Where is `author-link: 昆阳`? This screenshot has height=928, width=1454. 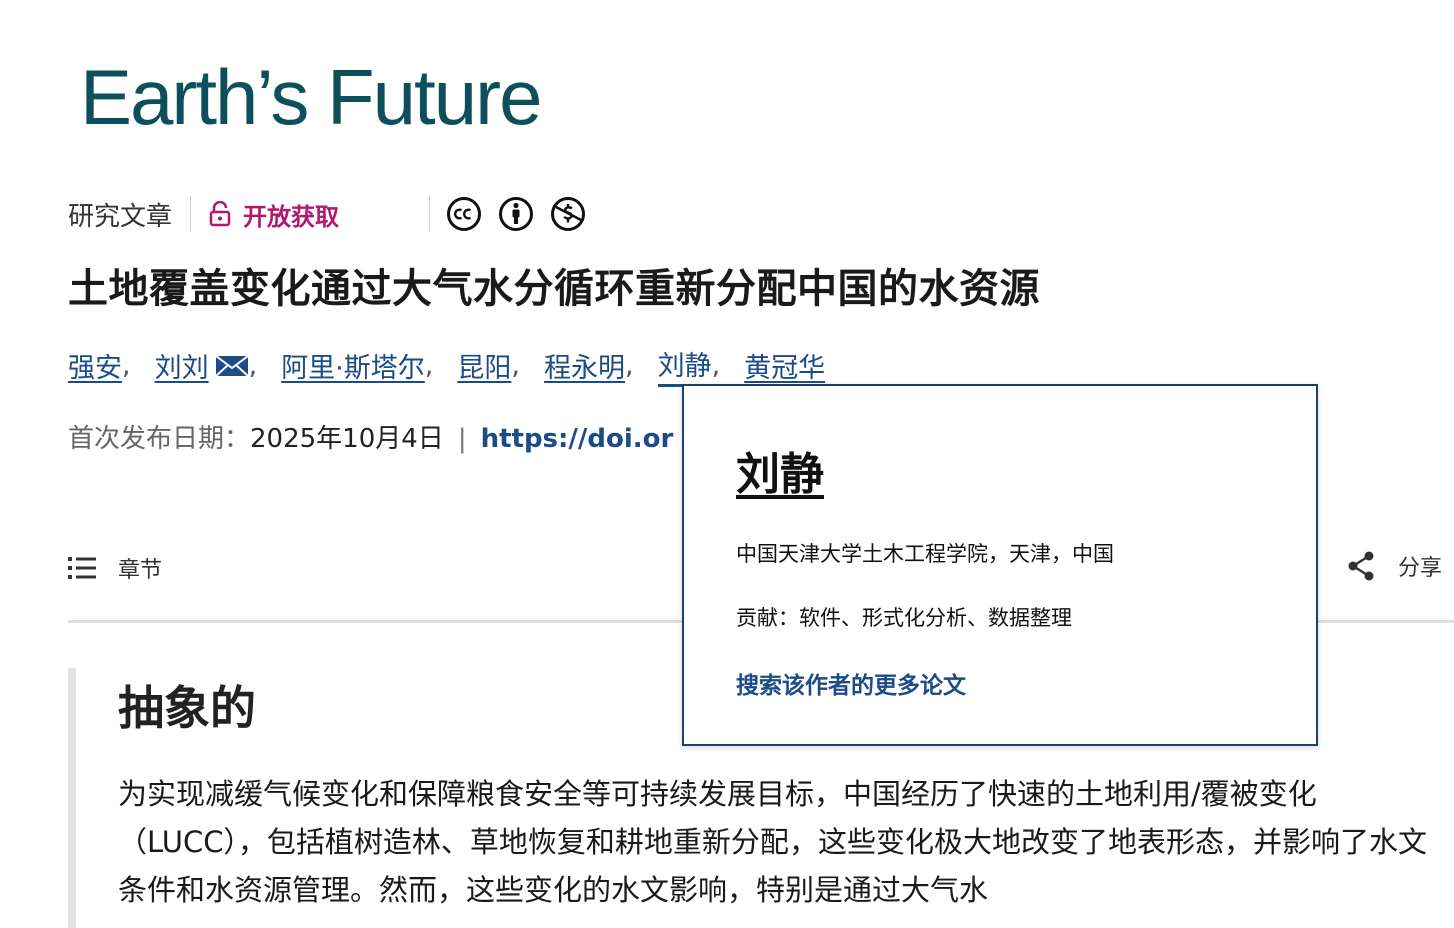 author-link: 昆阳 is located at coordinates (484, 365).